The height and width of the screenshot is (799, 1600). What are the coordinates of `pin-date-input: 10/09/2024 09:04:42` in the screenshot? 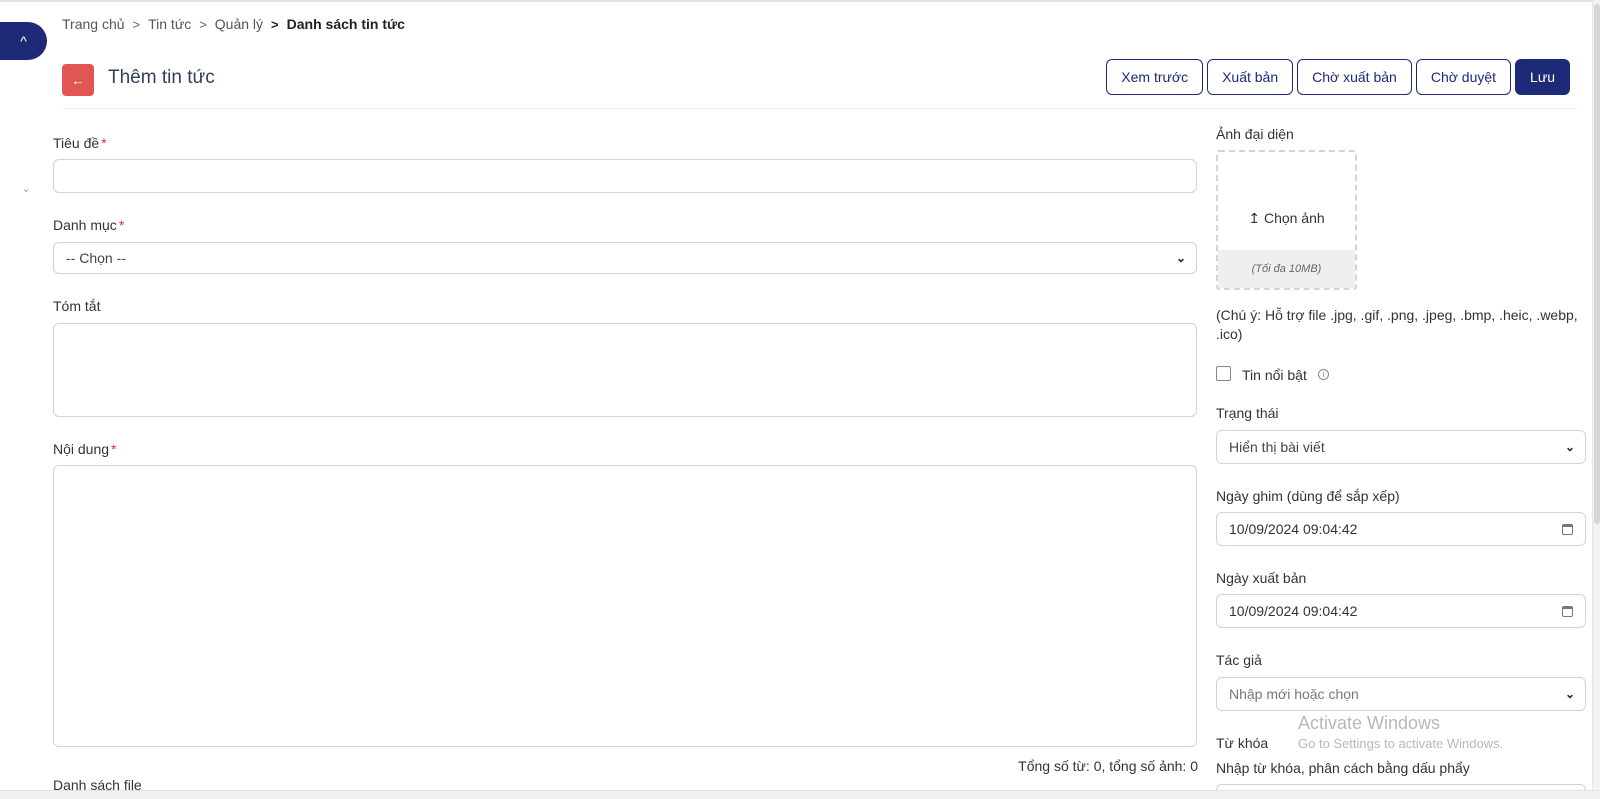 It's located at (1401, 529).